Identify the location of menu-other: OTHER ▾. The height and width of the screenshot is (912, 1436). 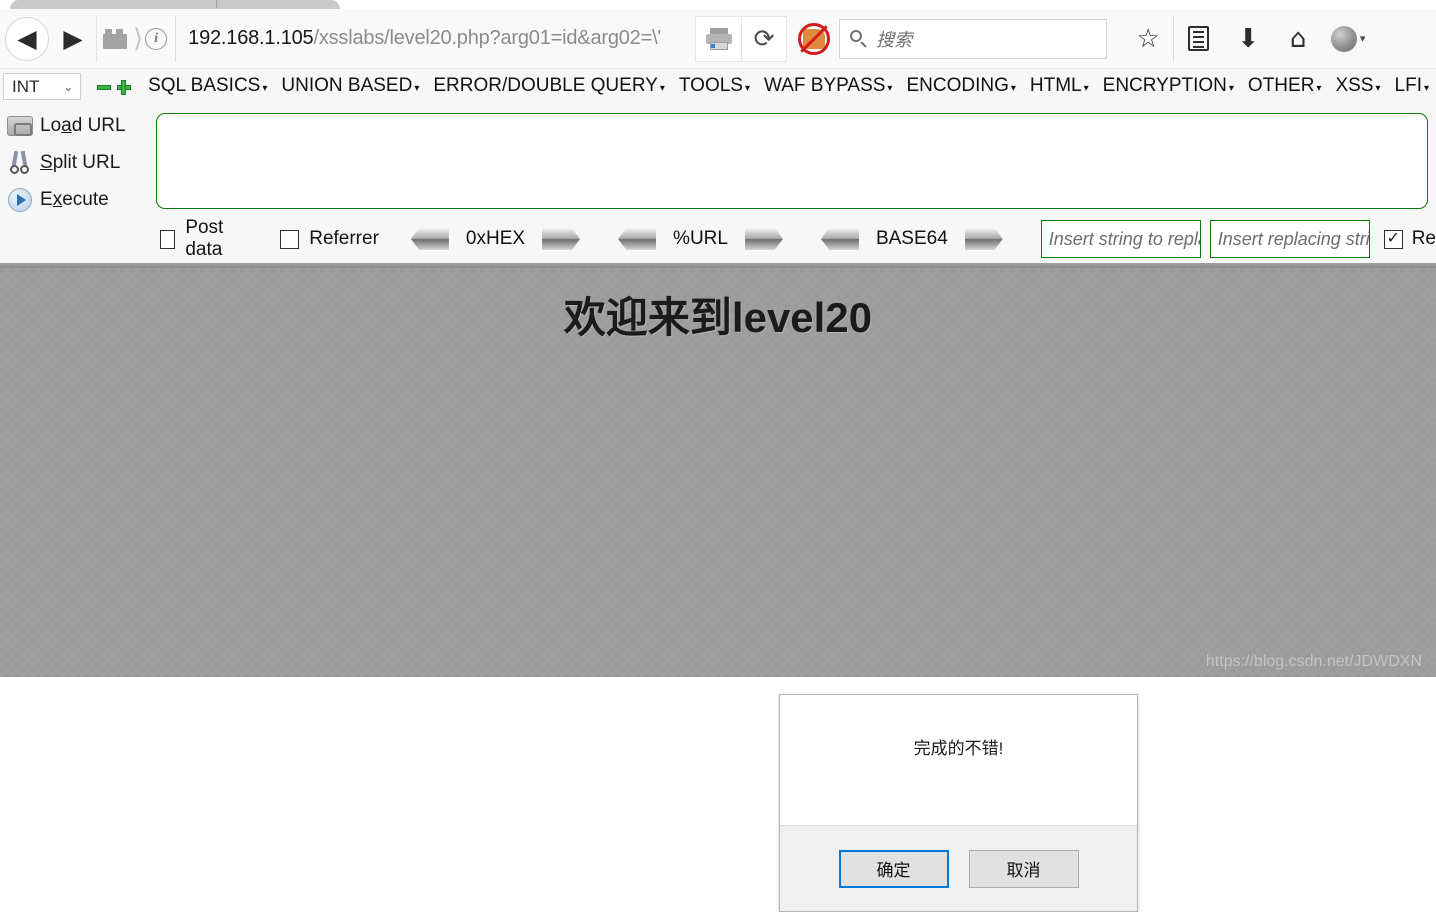
(1285, 86).